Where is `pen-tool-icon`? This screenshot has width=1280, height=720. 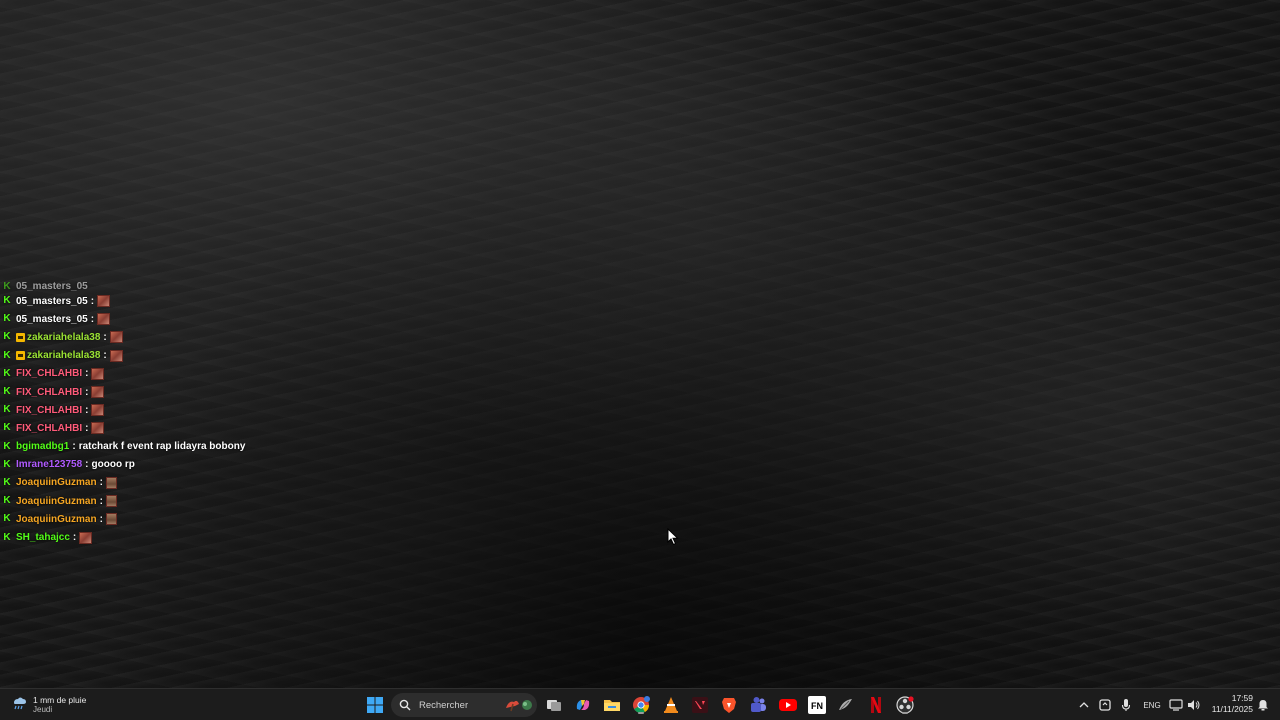
pen-tool-icon is located at coordinates (845, 704).